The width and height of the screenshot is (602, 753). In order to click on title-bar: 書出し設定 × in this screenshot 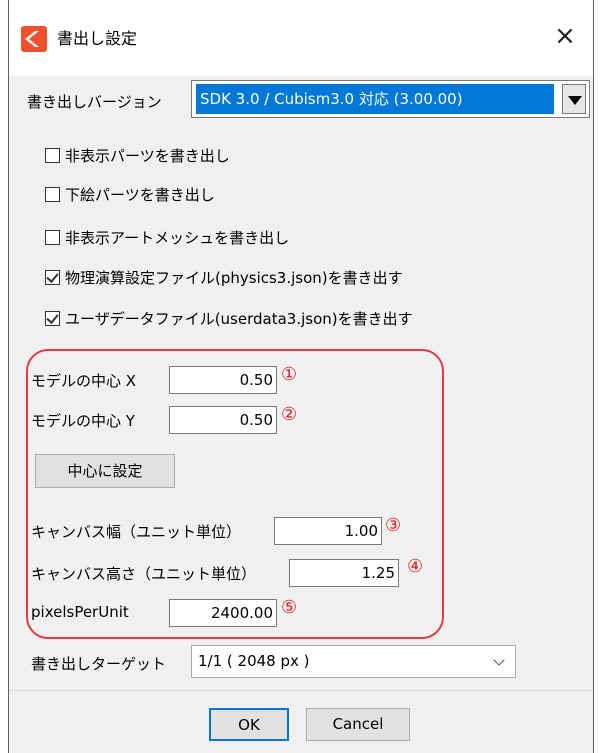, I will do `click(301, 38)`.